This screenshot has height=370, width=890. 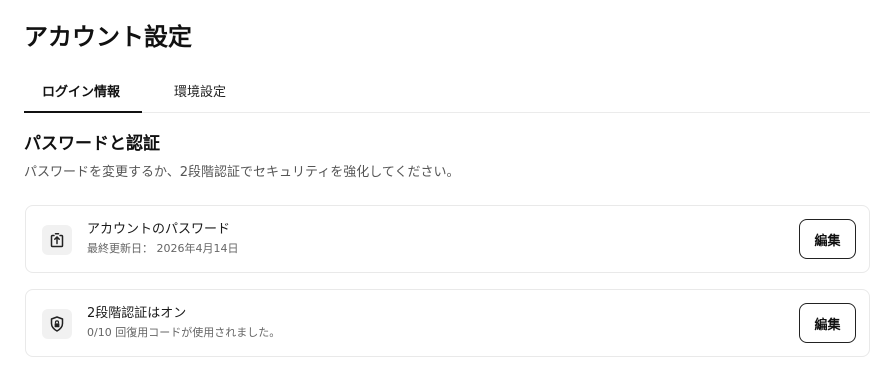 What do you see at coordinates (159, 229) in the screenshot?
I see `password-card-title: アカウントのパスワード` at bounding box center [159, 229].